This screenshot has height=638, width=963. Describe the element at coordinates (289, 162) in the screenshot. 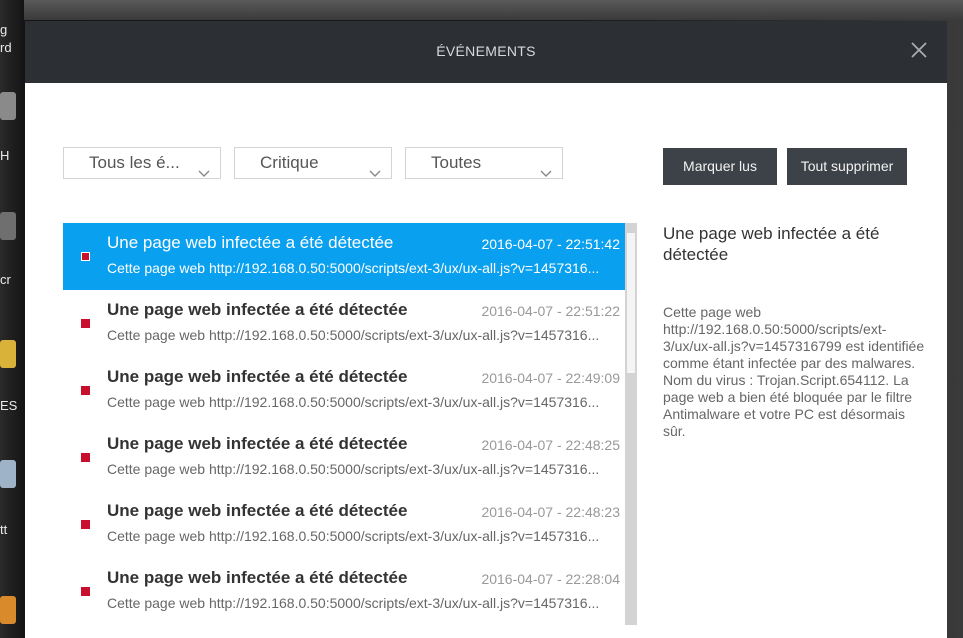

I see `severity-filter-value: Critique` at that location.